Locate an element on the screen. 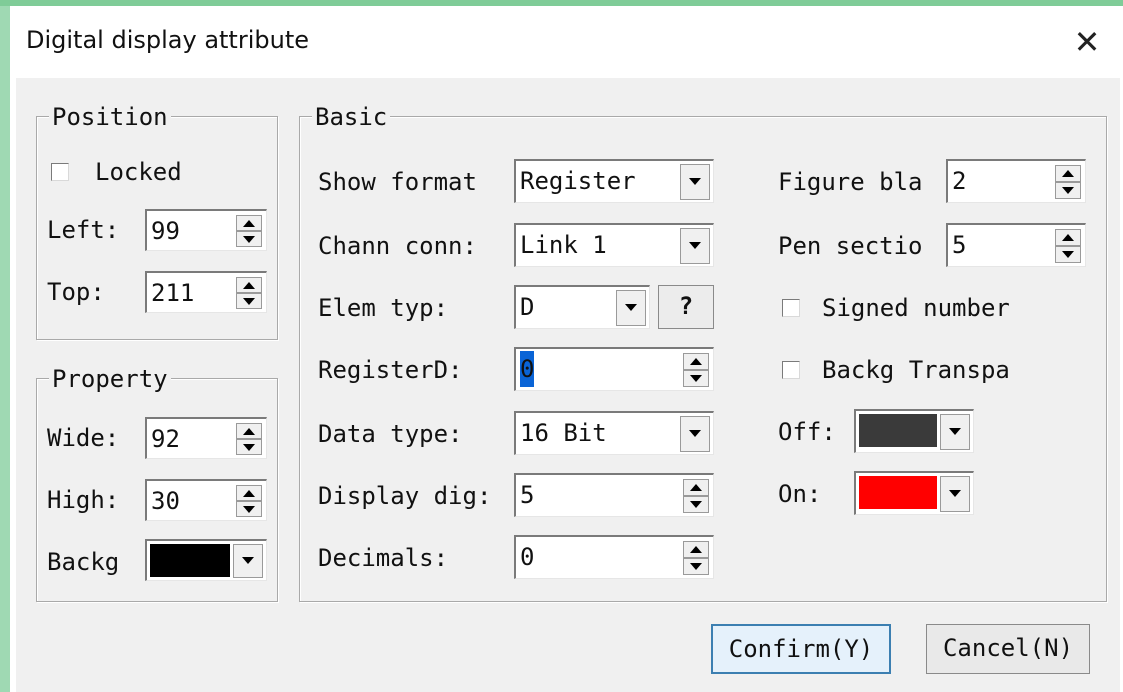 The image size is (1123, 692). signed-number-label: Signed number is located at coordinates (916, 308).